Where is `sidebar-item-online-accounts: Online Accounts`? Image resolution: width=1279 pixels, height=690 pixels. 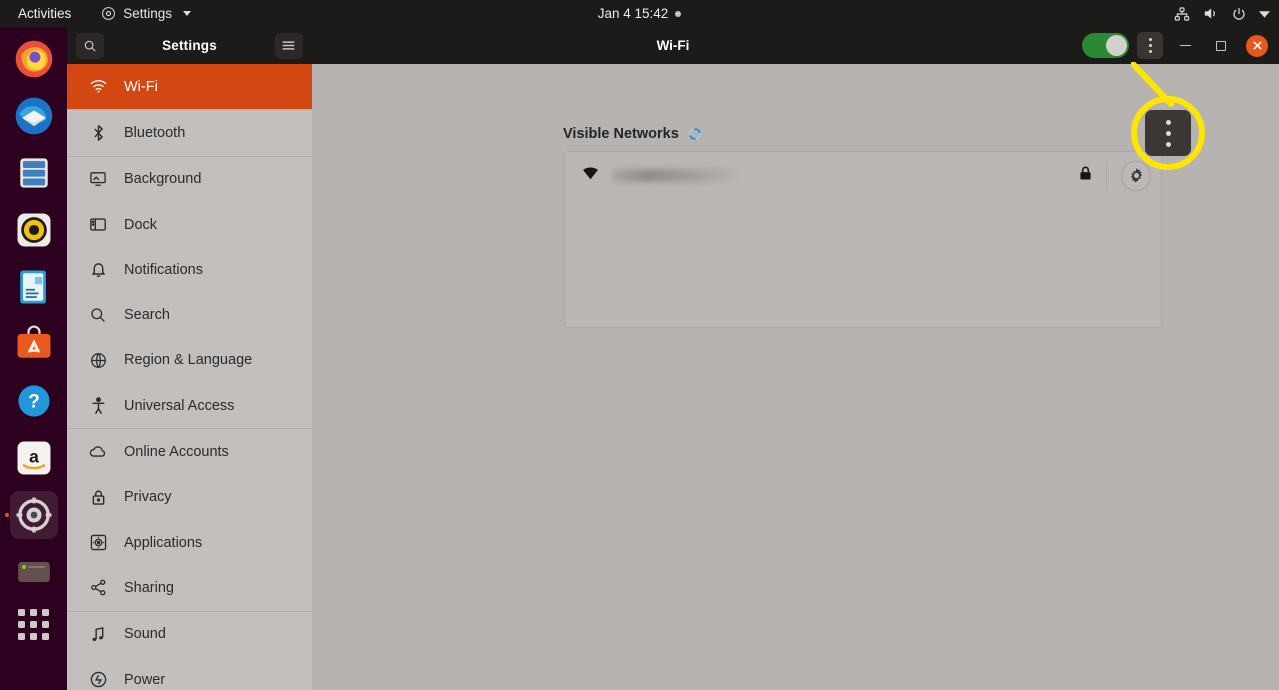
sidebar-item-online-accounts: Online Accounts is located at coordinates (189, 451).